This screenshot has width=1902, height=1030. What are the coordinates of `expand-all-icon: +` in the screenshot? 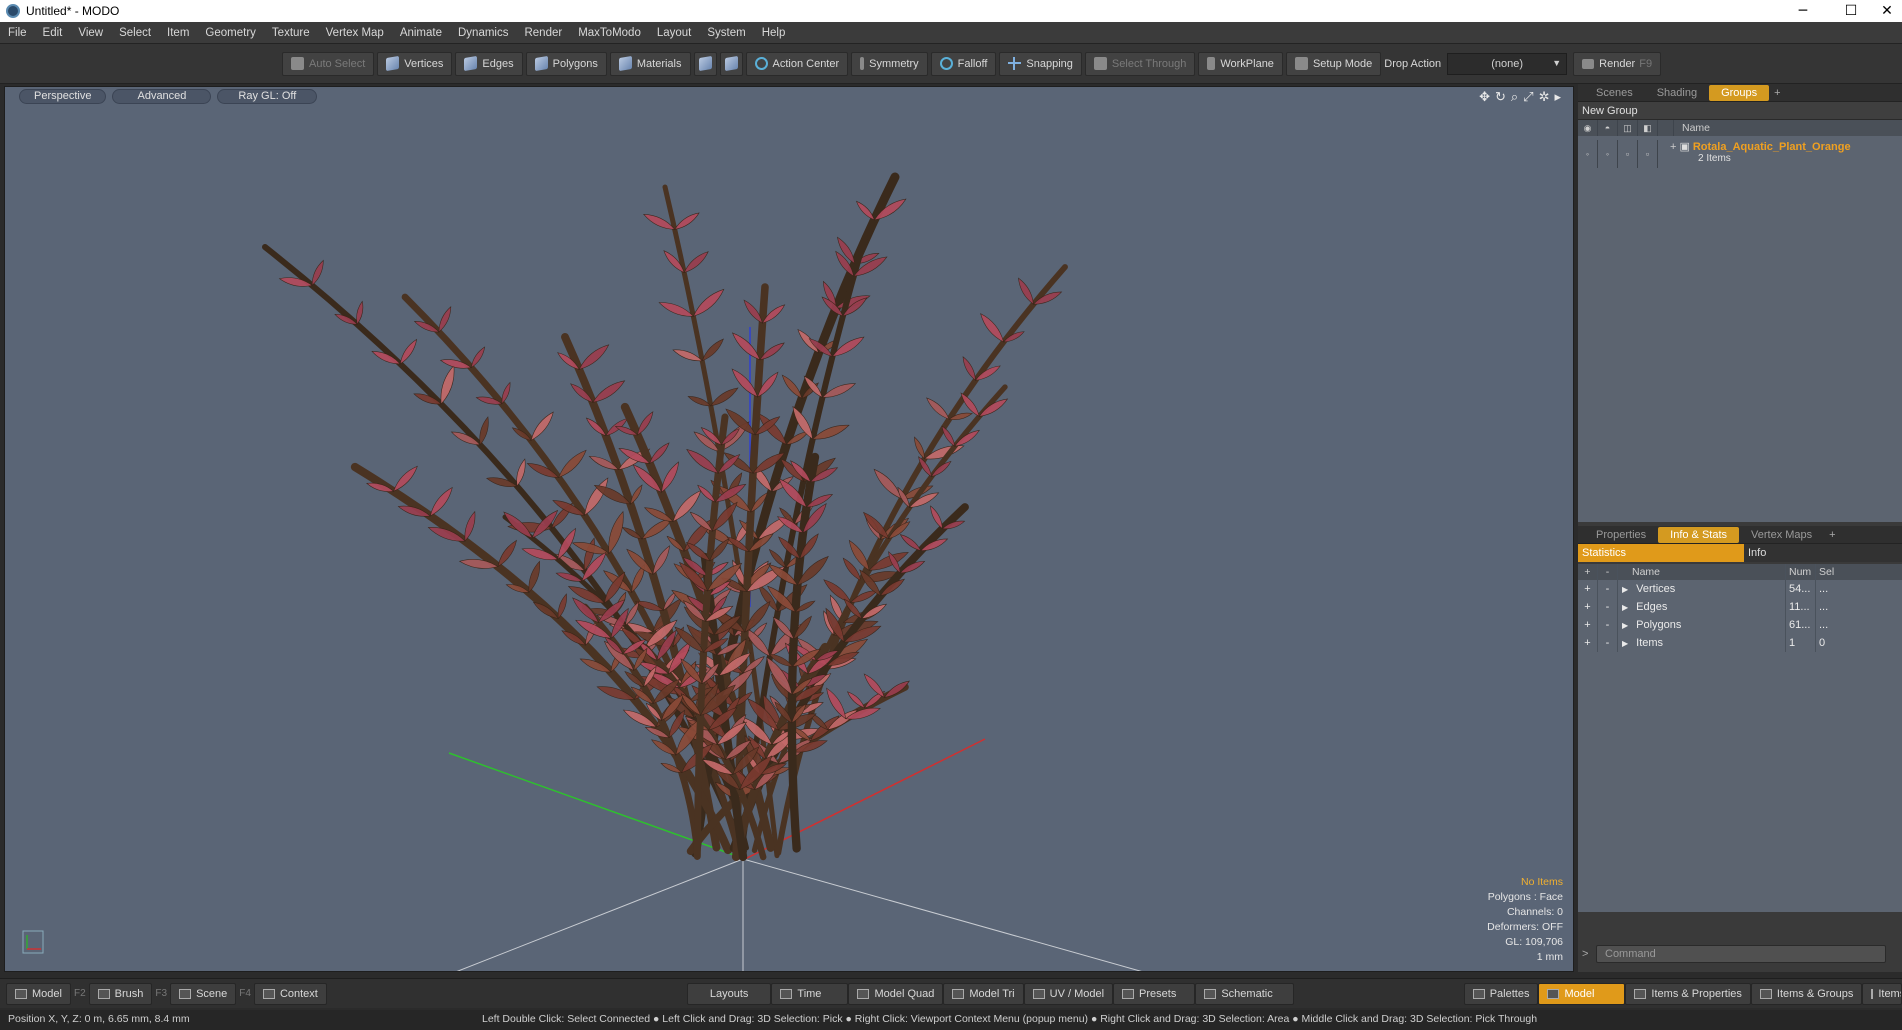 It's located at (1588, 572).